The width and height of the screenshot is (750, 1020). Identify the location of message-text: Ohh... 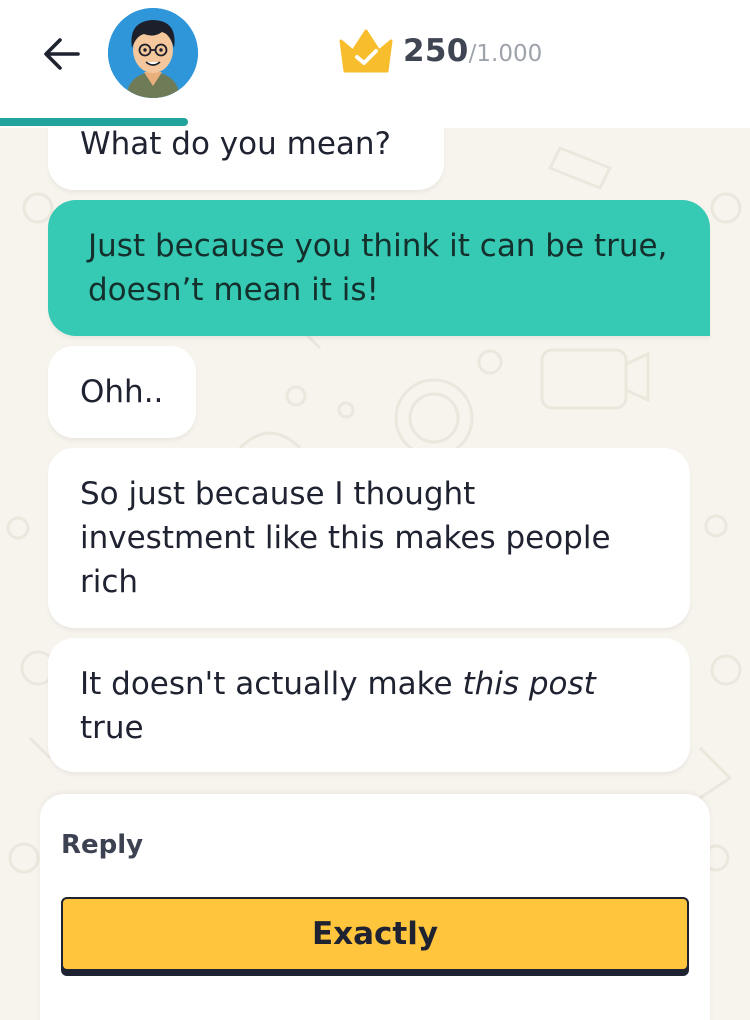
(122, 392).